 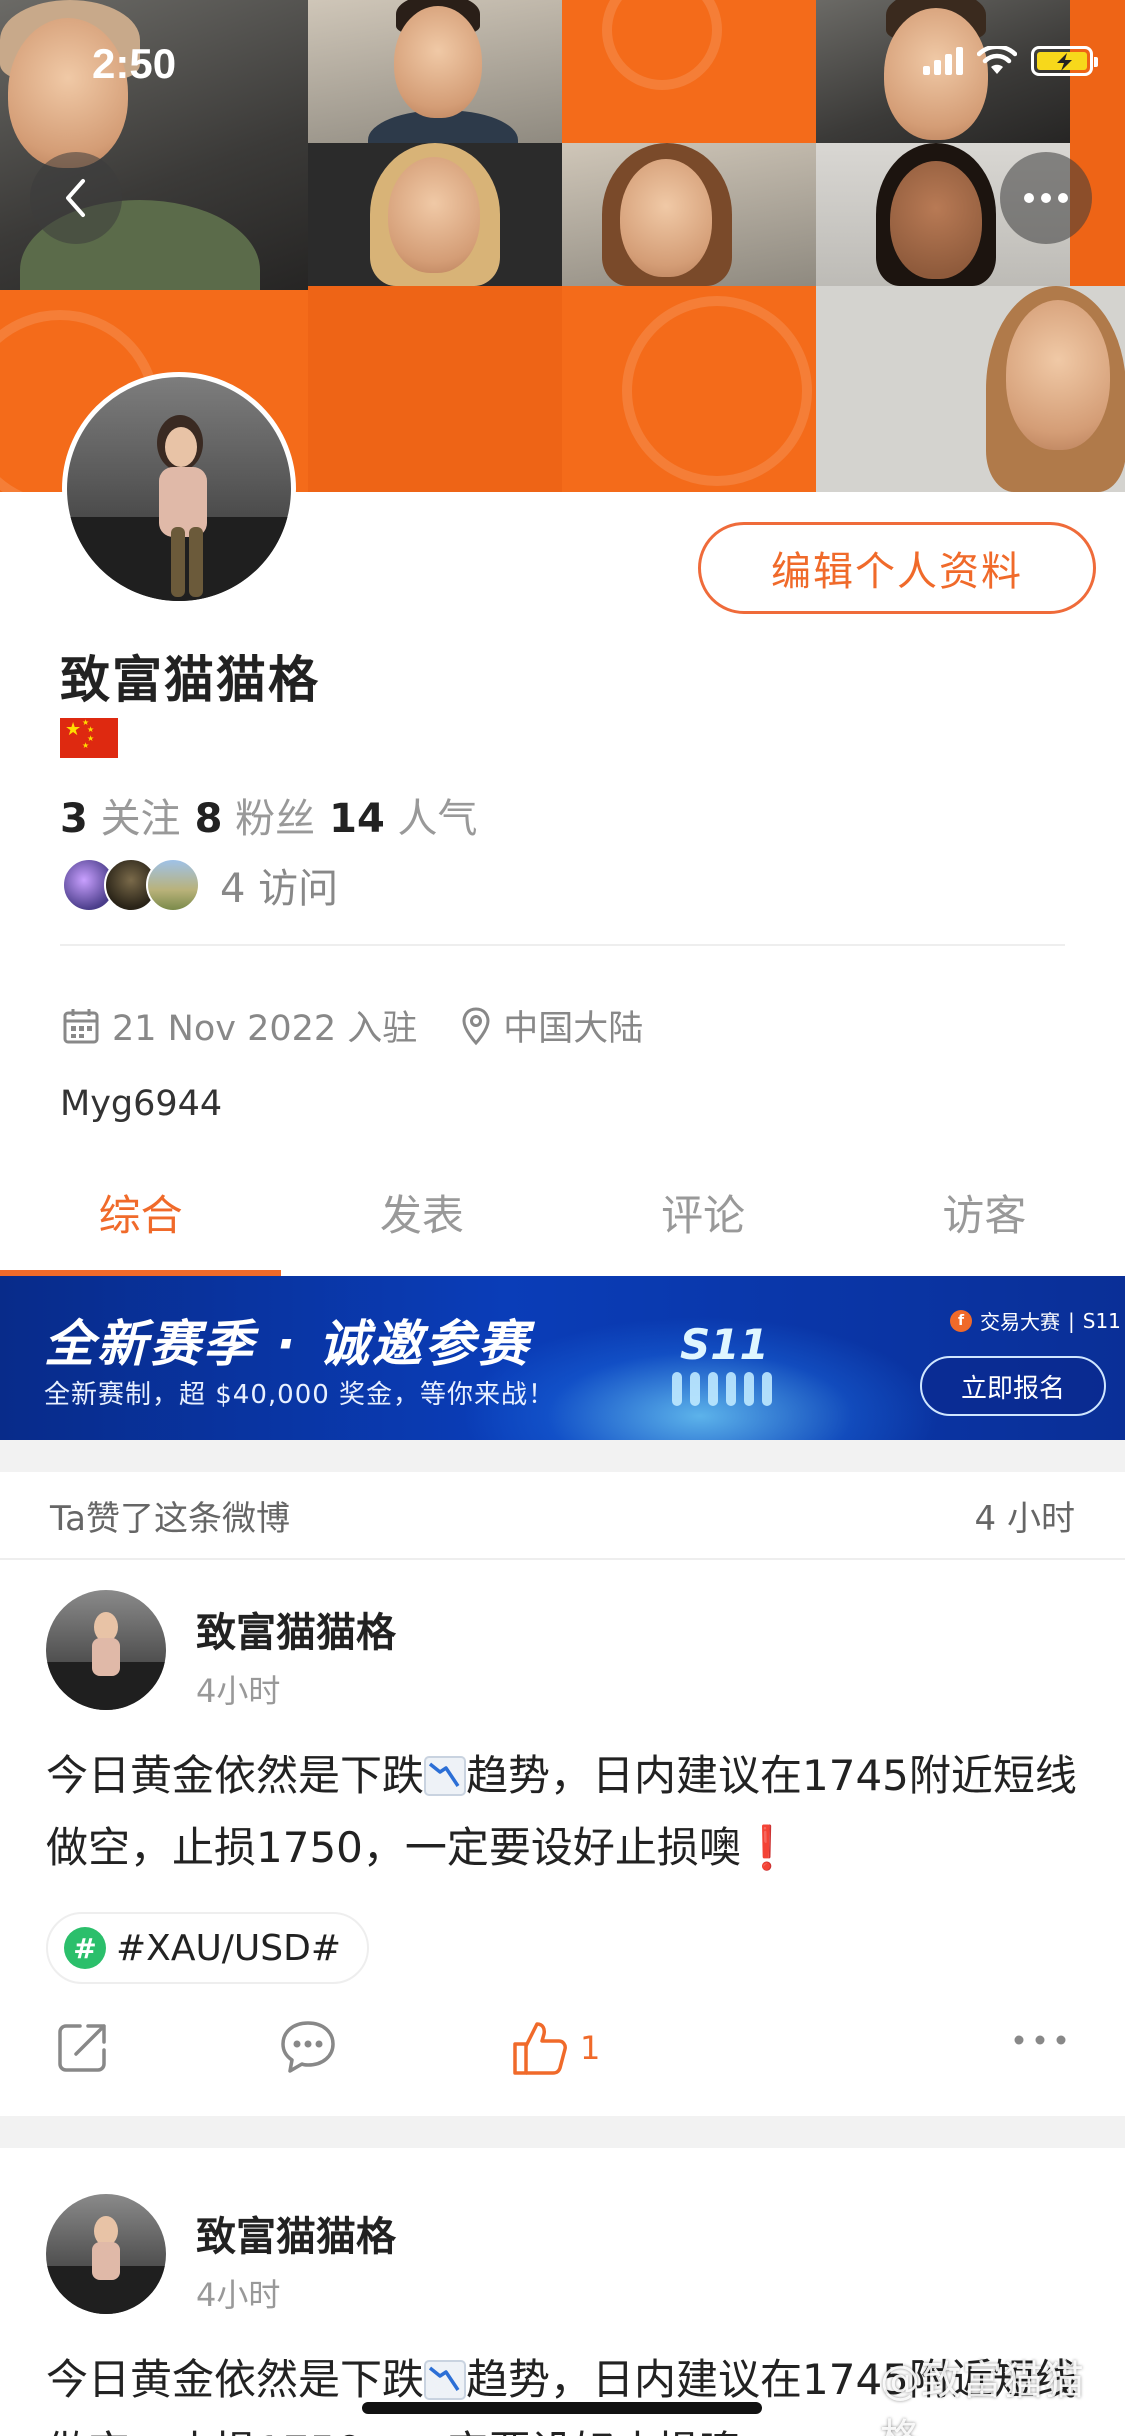 What do you see at coordinates (190, 680) in the screenshot?
I see `profile-name: 致富猫猫格` at bounding box center [190, 680].